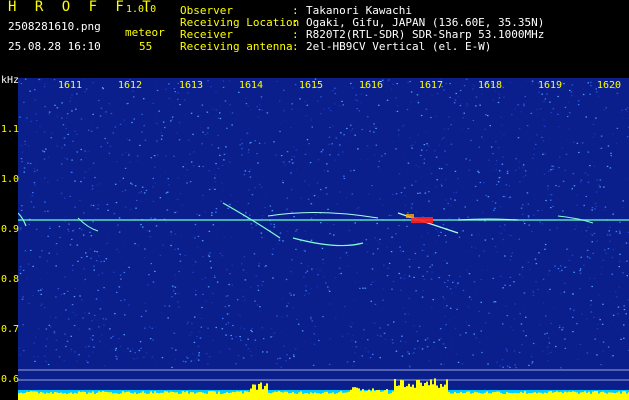  Describe the element at coordinates (10, 279) in the screenshot. I see `y-tick-label: 0.8` at that location.